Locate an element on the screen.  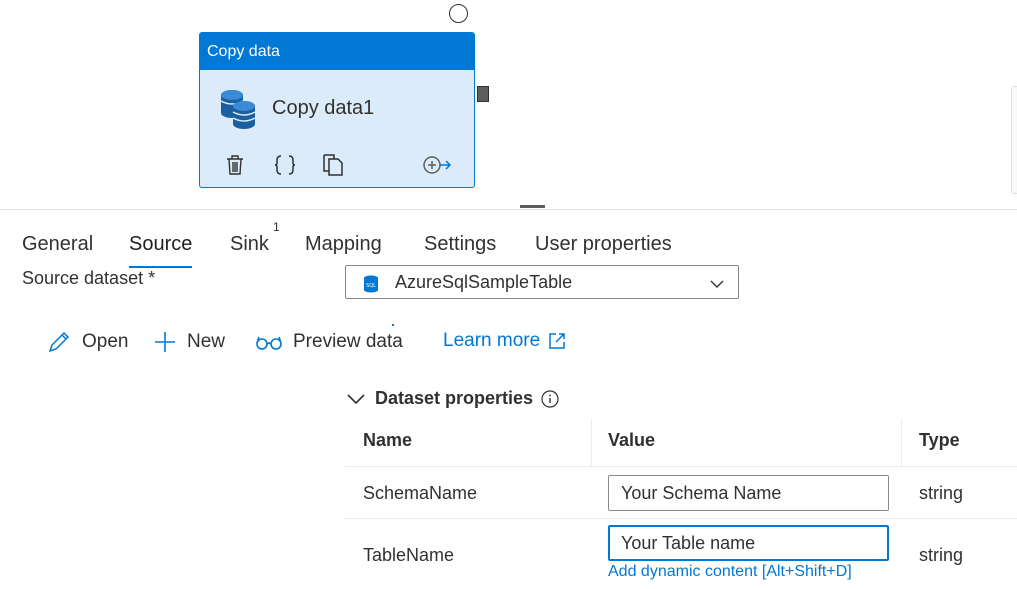
tab-source: Source is located at coordinates (161, 247).